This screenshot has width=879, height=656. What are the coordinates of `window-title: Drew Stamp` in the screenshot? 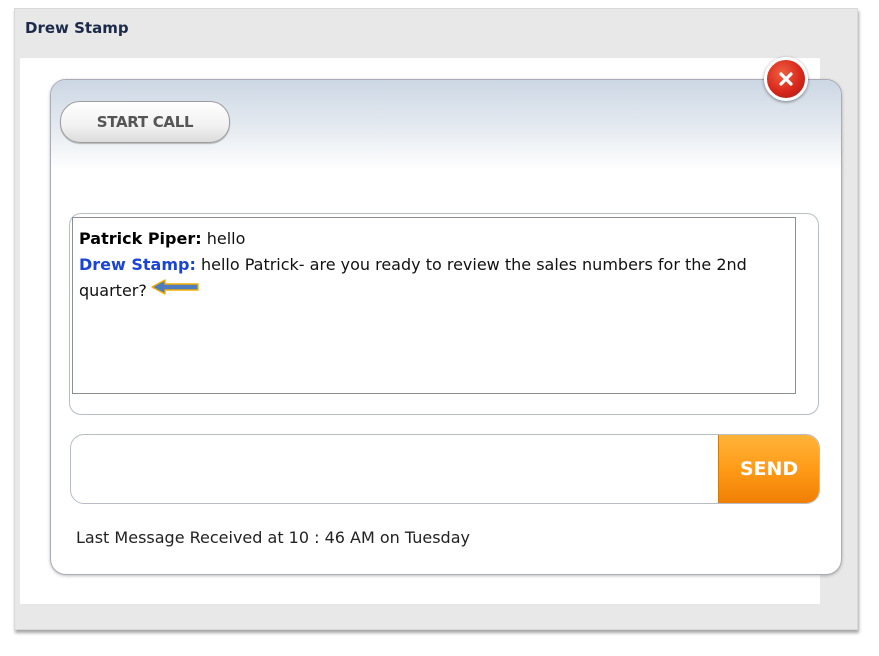 It's located at (77, 28).